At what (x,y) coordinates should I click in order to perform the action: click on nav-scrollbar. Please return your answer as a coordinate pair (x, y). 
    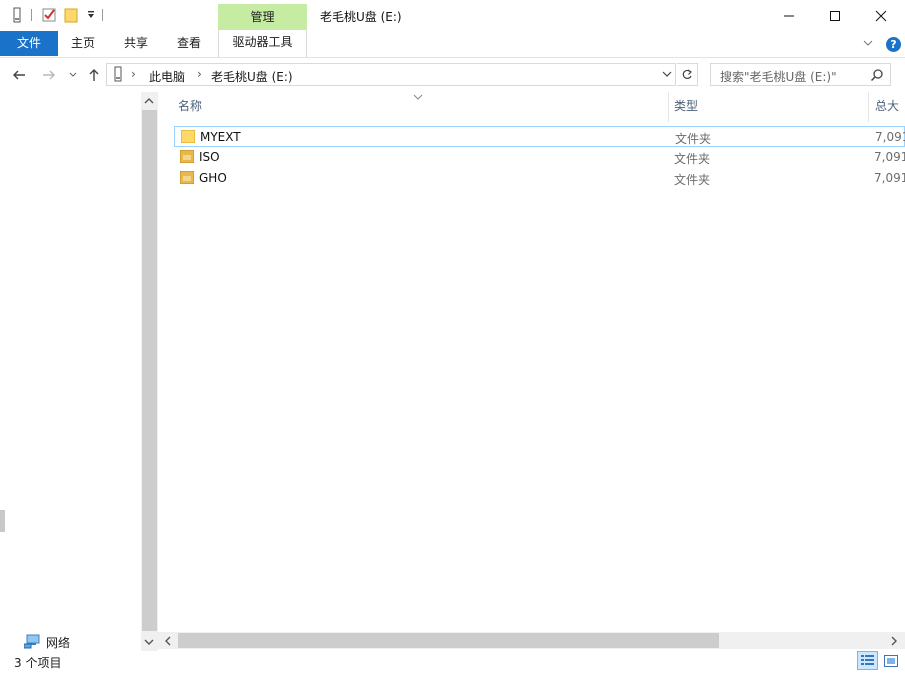
    Looking at the image, I should click on (149, 371).